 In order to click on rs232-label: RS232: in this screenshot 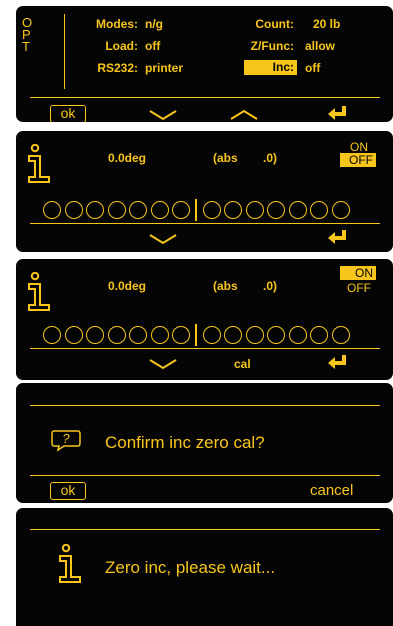, I will do `click(117, 68)`.